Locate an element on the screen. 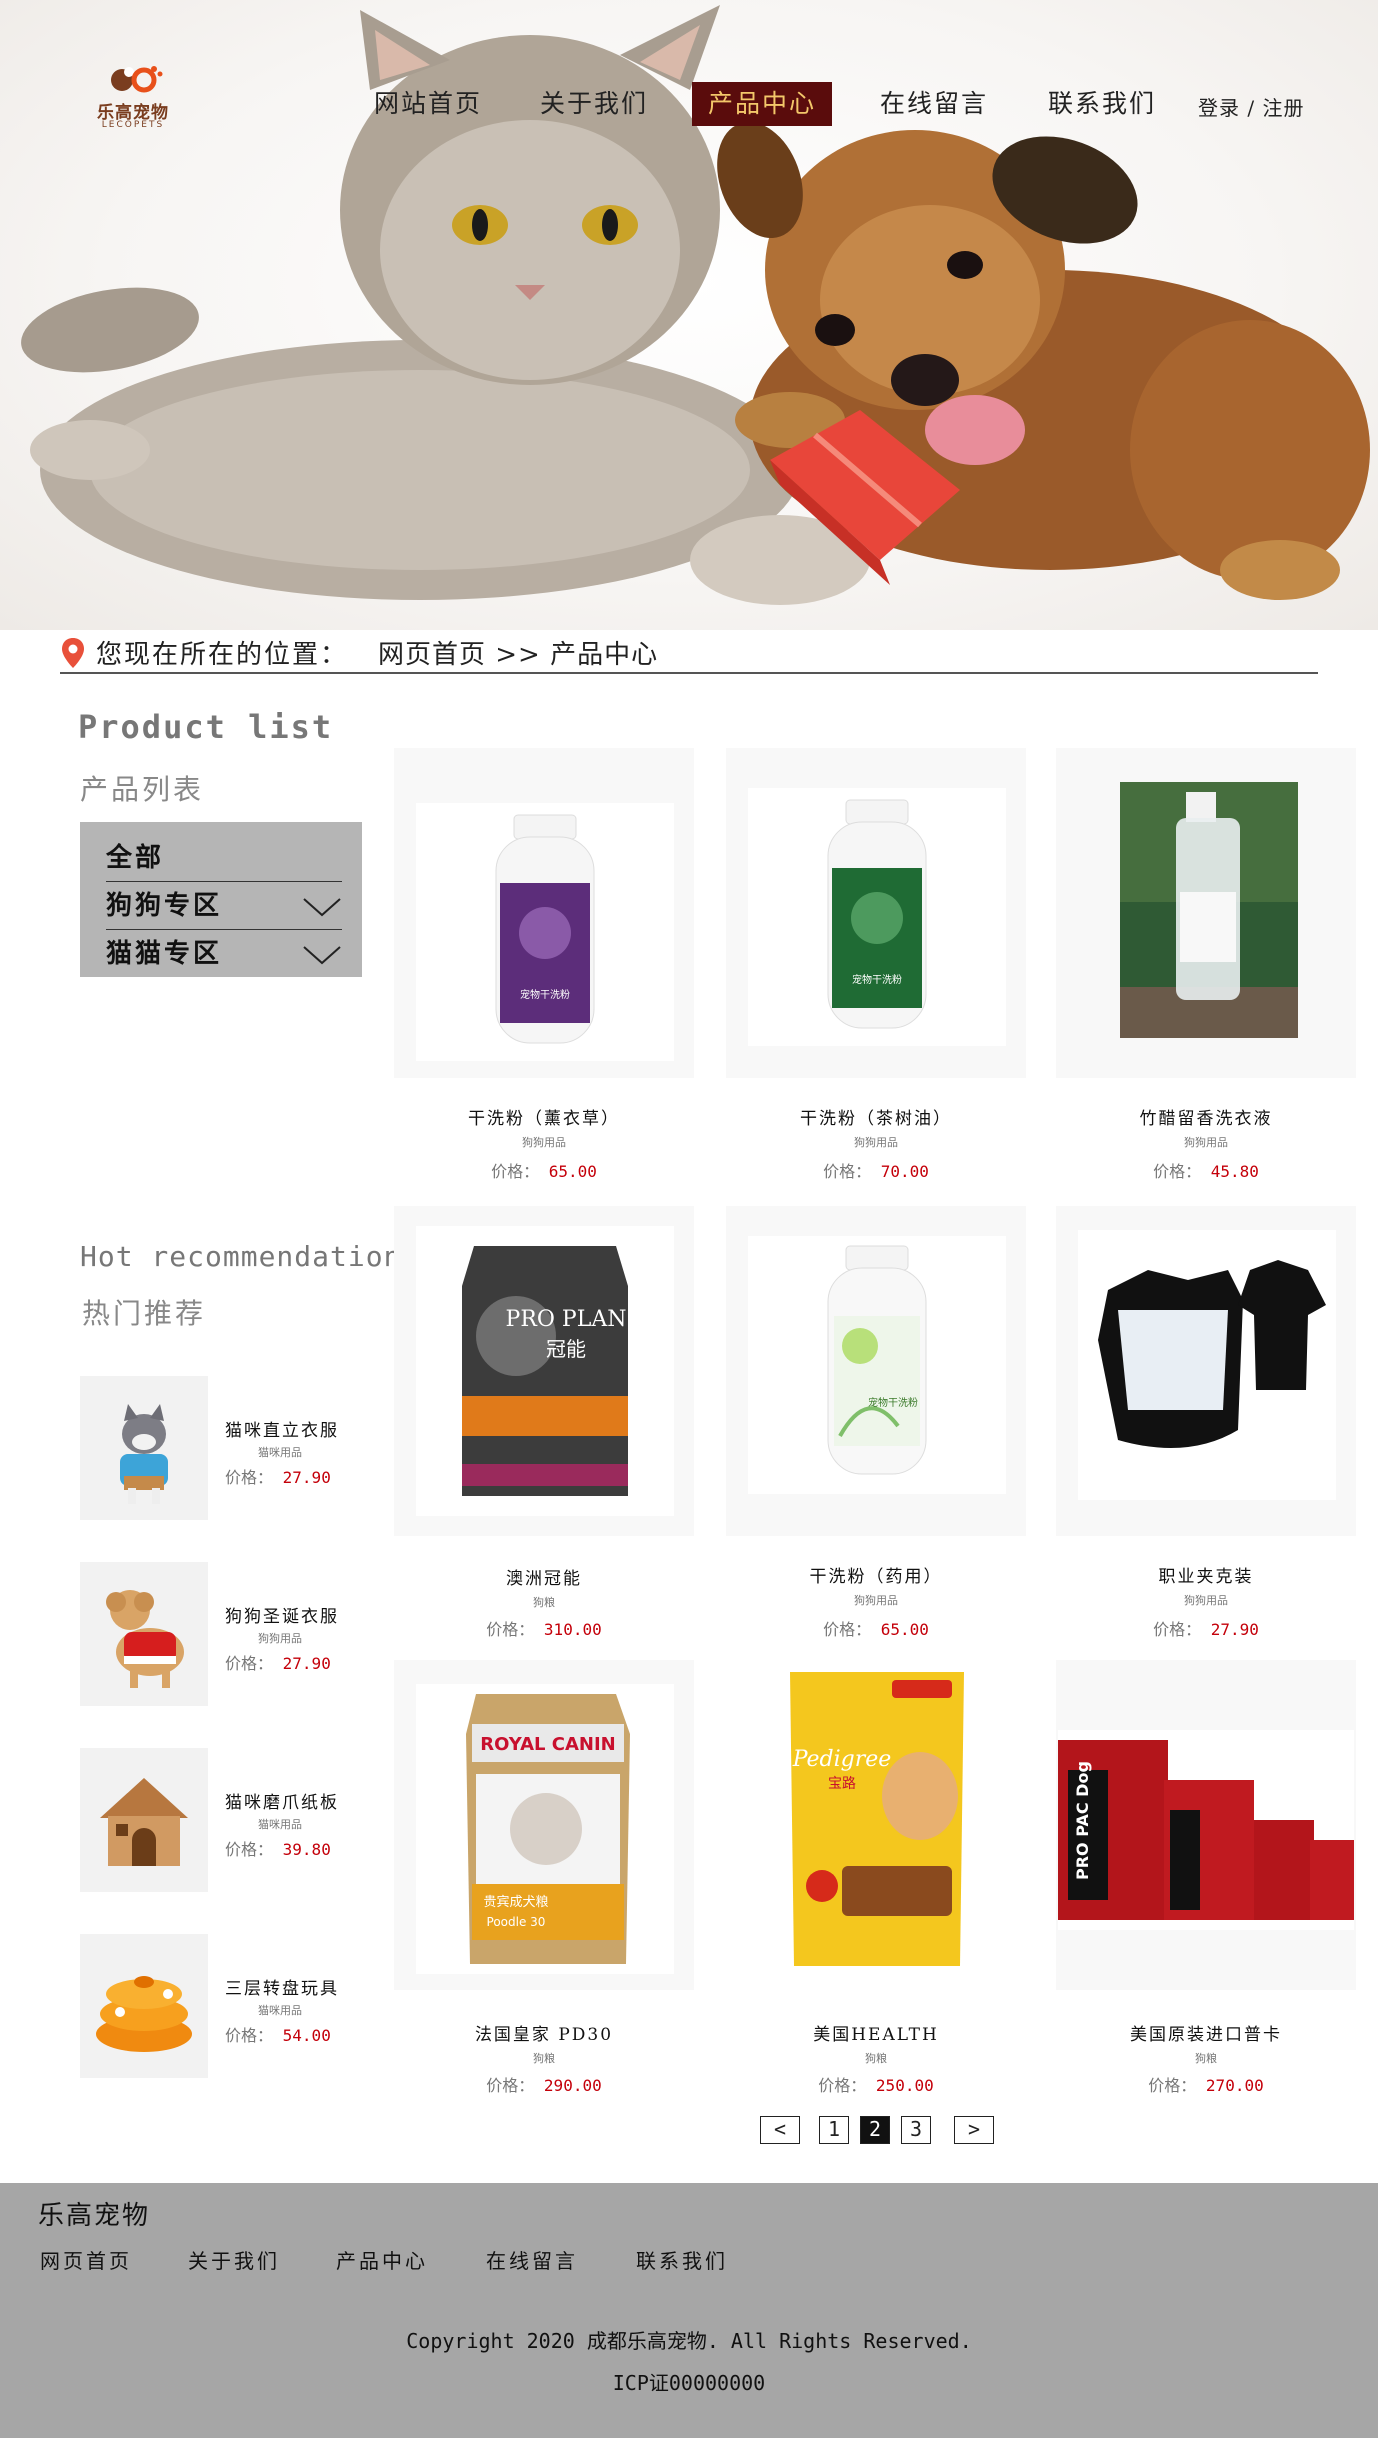 Image resolution: width=1378 pixels, height=2438 pixels. price-value: 290.00 is located at coordinates (572, 2085).